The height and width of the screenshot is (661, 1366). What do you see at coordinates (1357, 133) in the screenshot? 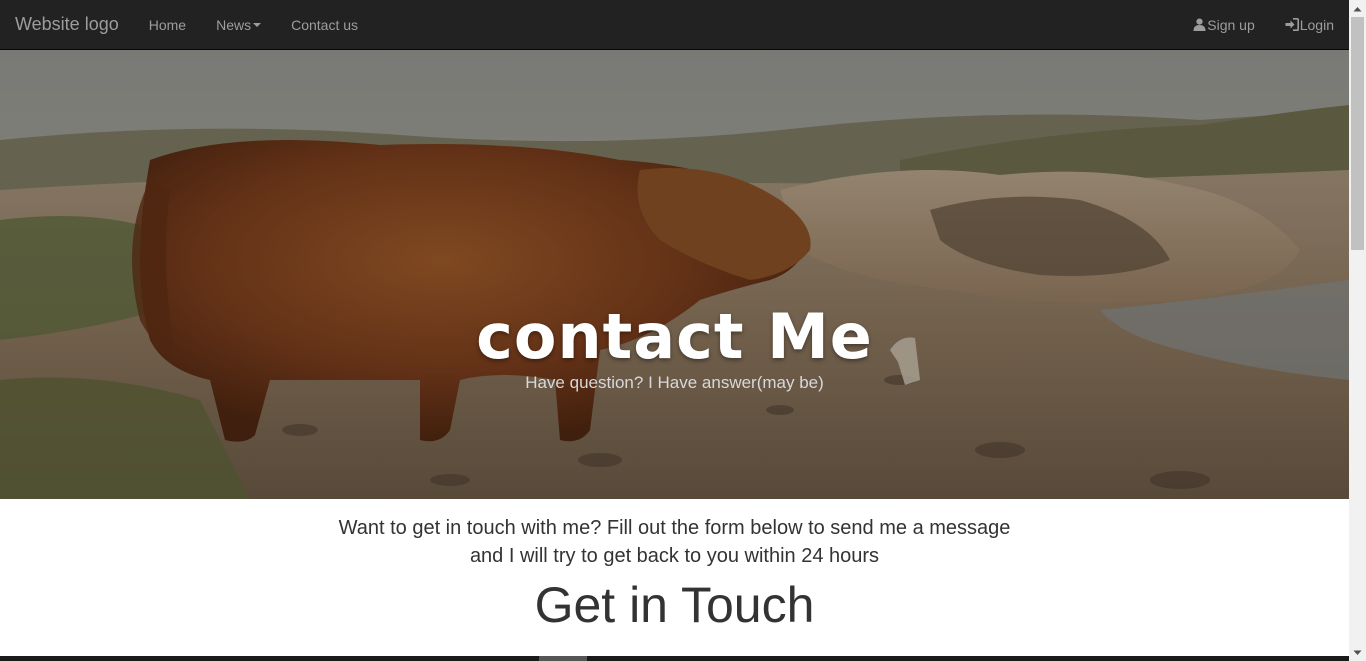
I see `scrollbar-thumb` at bounding box center [1357, 133].